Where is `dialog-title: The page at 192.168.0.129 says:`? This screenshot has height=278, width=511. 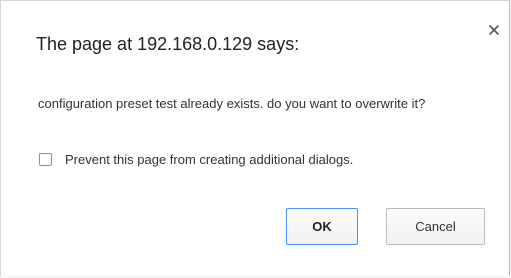 dialog-title: The page at 192.168.0.129 says: is located at coordinates (168, 44).